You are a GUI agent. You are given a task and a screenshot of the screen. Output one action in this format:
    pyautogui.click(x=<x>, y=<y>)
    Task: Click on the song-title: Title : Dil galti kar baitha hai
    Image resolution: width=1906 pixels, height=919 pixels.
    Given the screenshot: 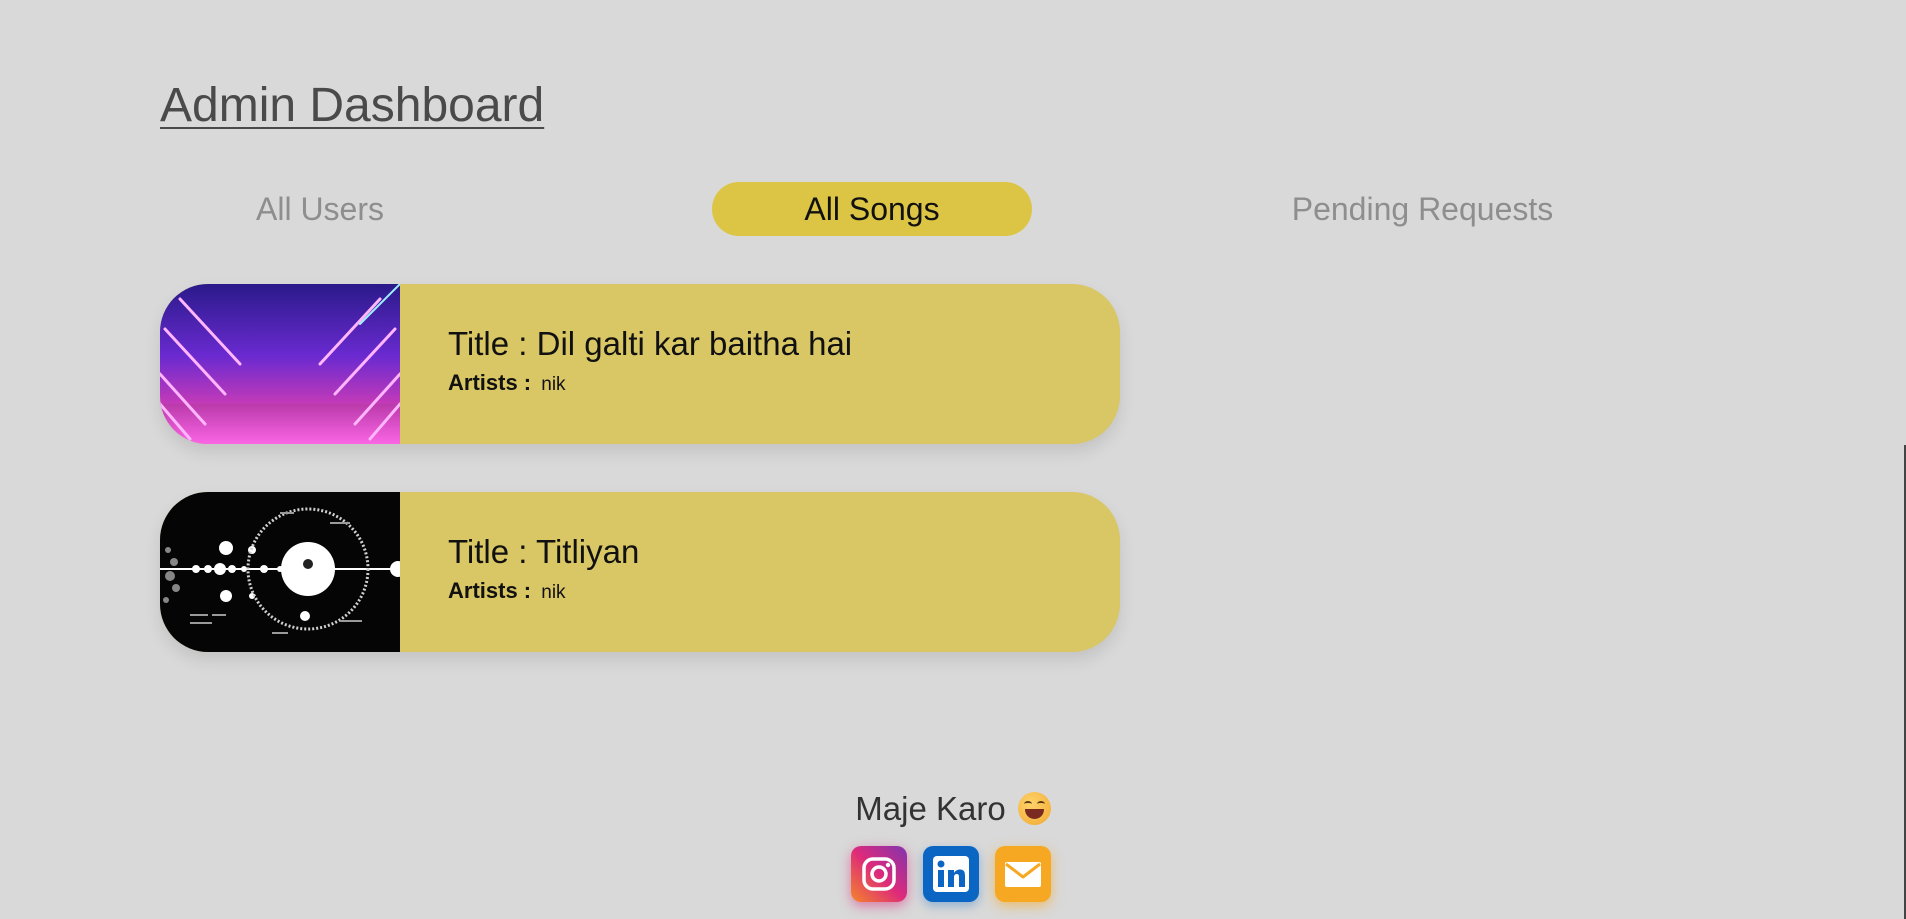 What is the action you would take?
    pyautogui.click(x=774, y=344)
    